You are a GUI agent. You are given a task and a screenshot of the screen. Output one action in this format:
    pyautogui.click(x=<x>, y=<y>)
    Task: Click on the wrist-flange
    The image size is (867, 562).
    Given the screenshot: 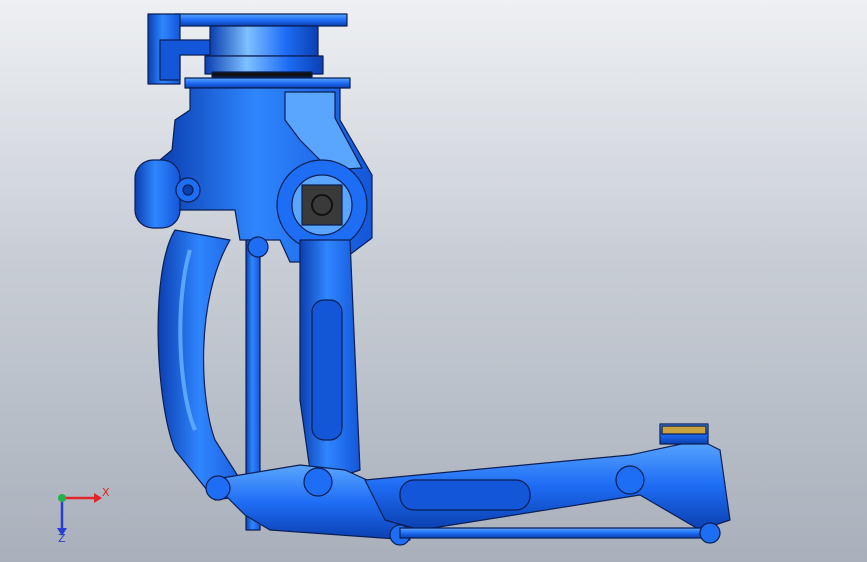 What is the action you would take?
    pyautogui.click(x=684, y=434)
    